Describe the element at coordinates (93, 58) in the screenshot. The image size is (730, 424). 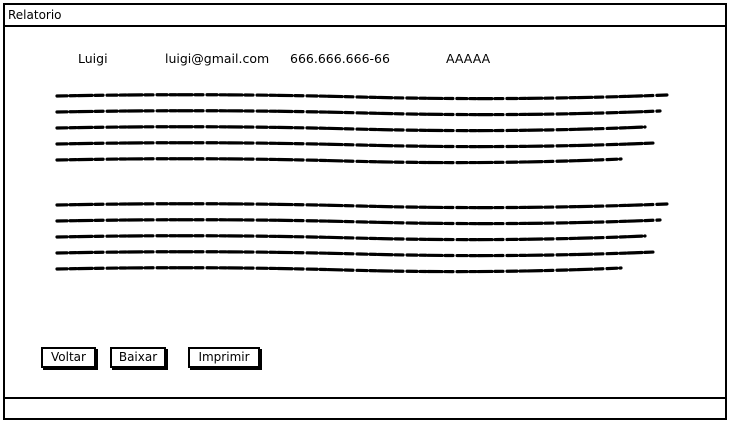
I see `record-name: Luigi` at that location.